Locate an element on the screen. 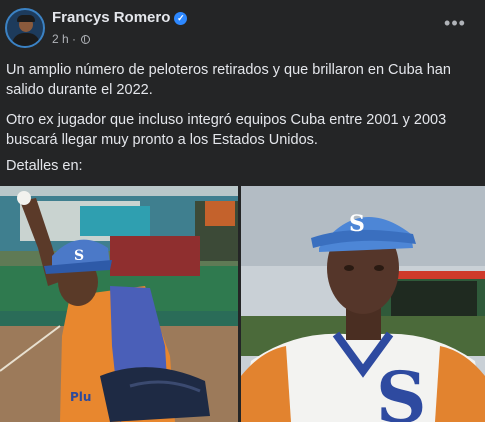  post-time: 2 h is located at coordinates (60, 39).